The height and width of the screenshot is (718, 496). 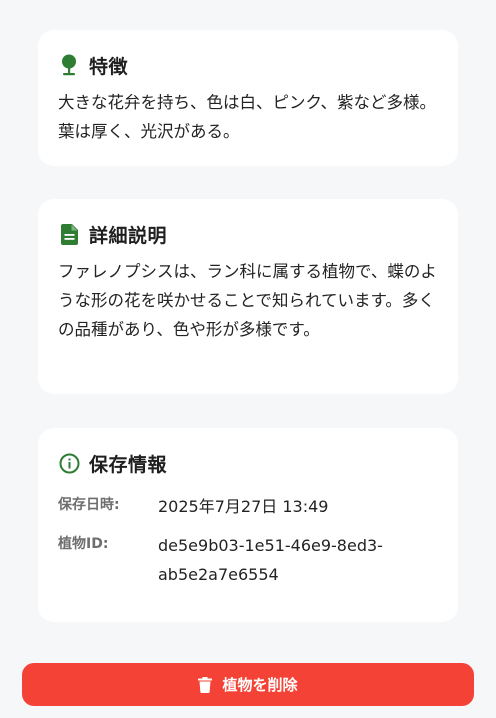 What do you see at coordinates (248, 463) in the screenshot?
I see `save-info-header: 保存情報` at bounding box center [248, 463].